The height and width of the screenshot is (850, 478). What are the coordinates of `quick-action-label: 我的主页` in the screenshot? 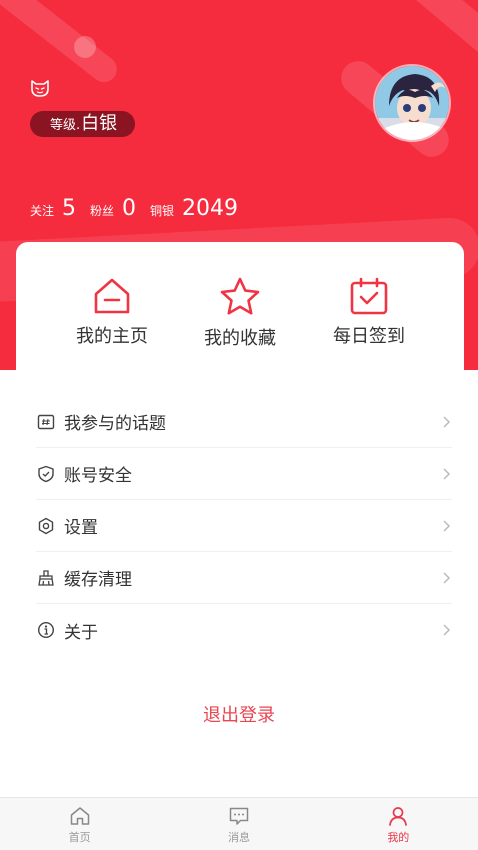 It's located at (112, 336).